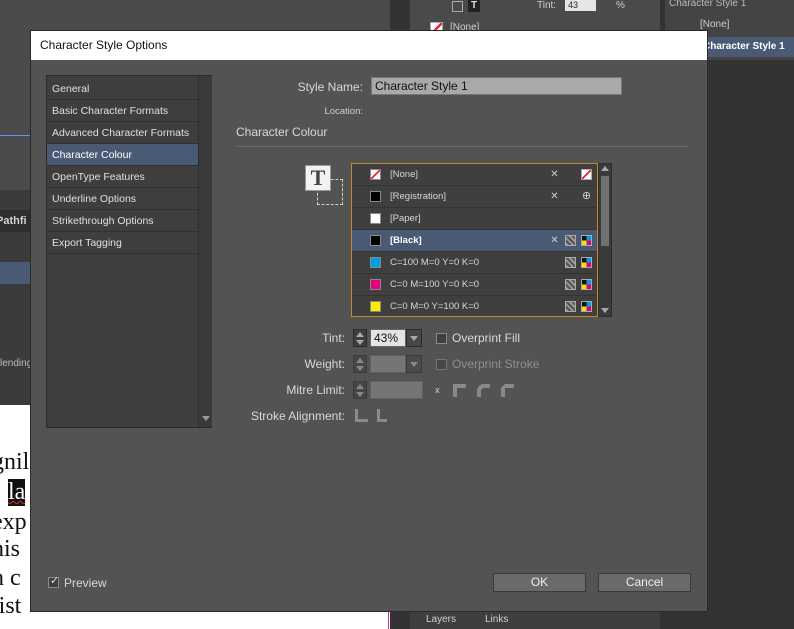  I want to click on mitre-limit-input, so click(396, 390).